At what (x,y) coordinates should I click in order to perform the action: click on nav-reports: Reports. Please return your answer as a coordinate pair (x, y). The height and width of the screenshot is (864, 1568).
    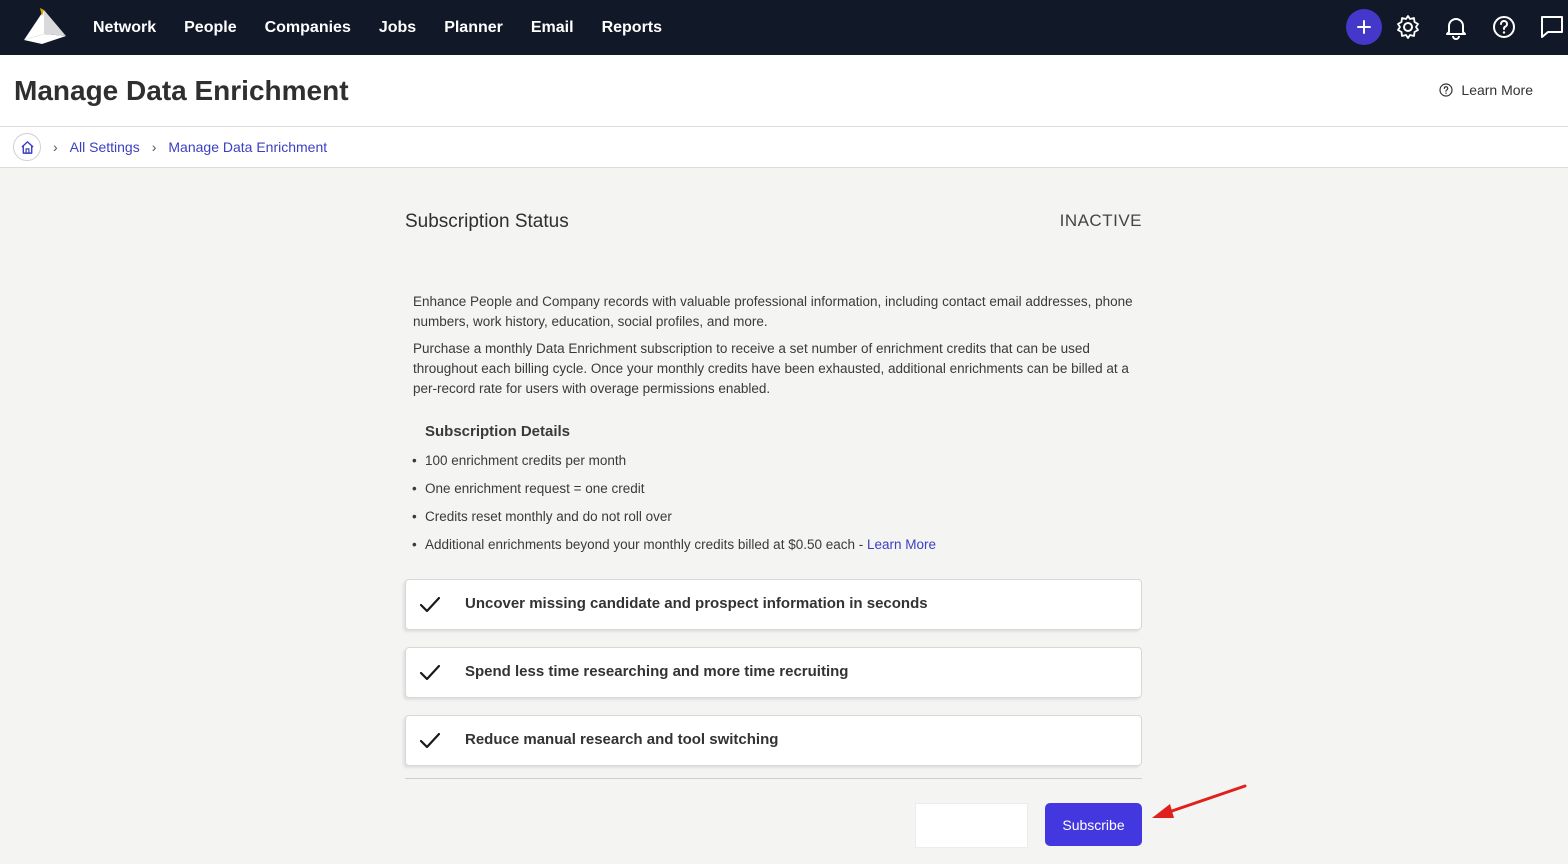
    Looking at the image, I should click on (632, 28).